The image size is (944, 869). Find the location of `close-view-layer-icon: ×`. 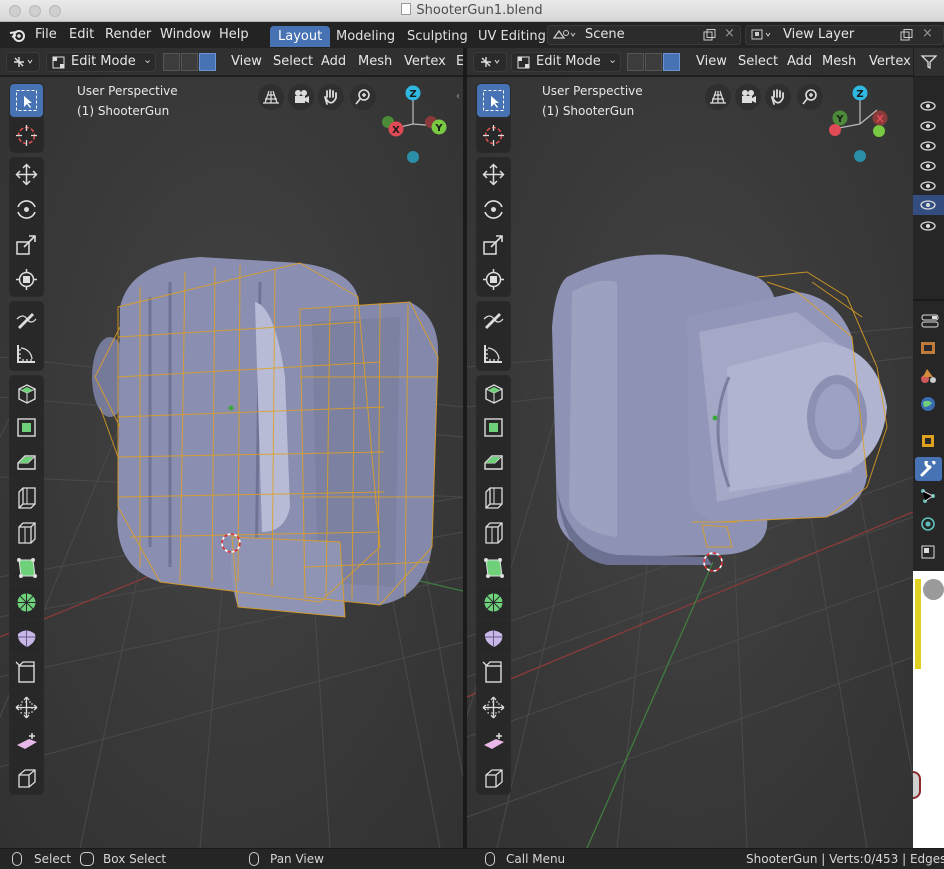

close-view-layer-icon: × is located at coordinates (927, 33).